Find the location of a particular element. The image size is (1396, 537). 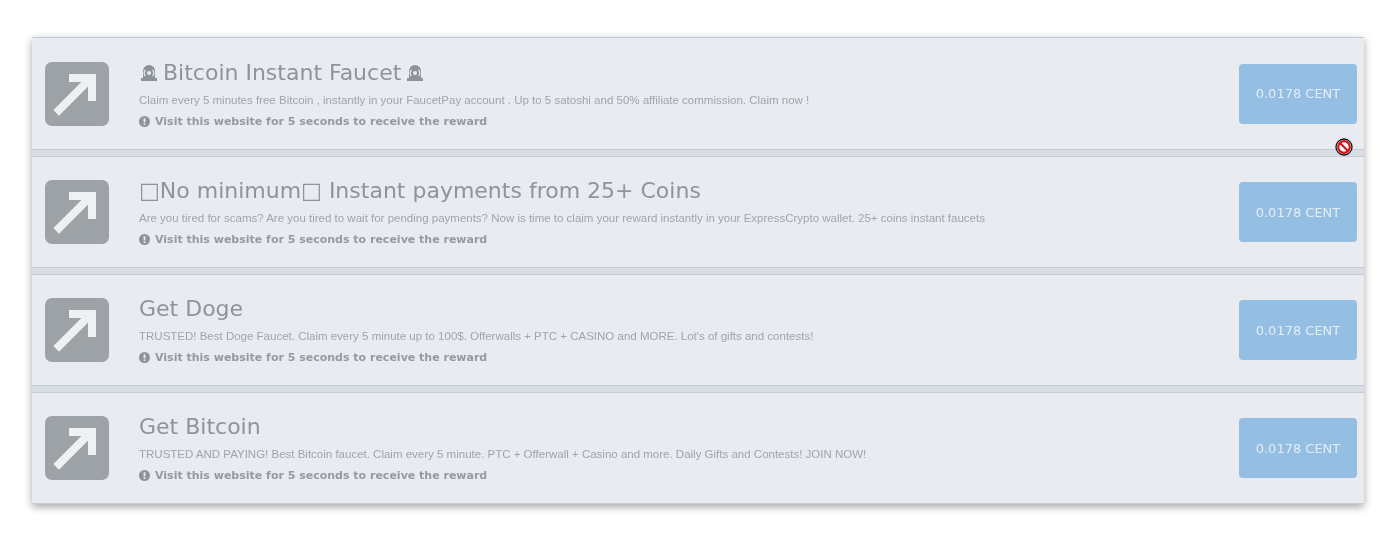

offer-title: Get Bitcoin is located at coordinates (200, 426).